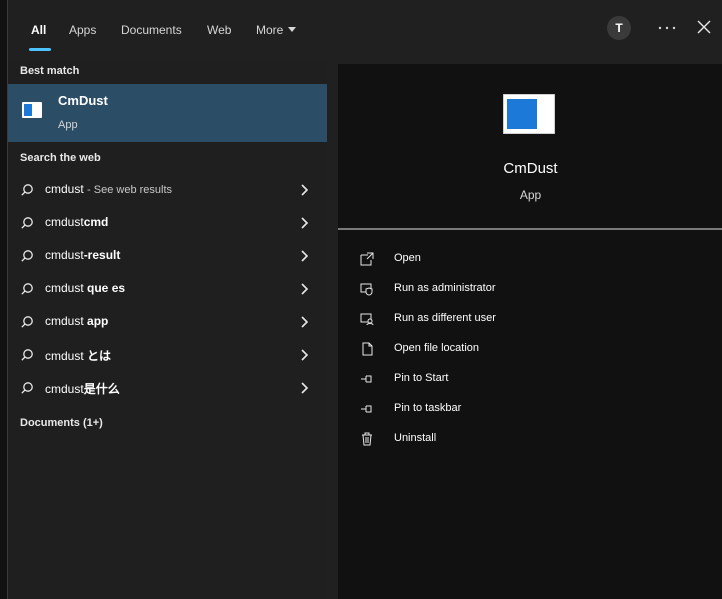  What do you see at coordinates (407, 258) in the screenshot?
I see `action-label: Open` at bounding box center [407, 258].